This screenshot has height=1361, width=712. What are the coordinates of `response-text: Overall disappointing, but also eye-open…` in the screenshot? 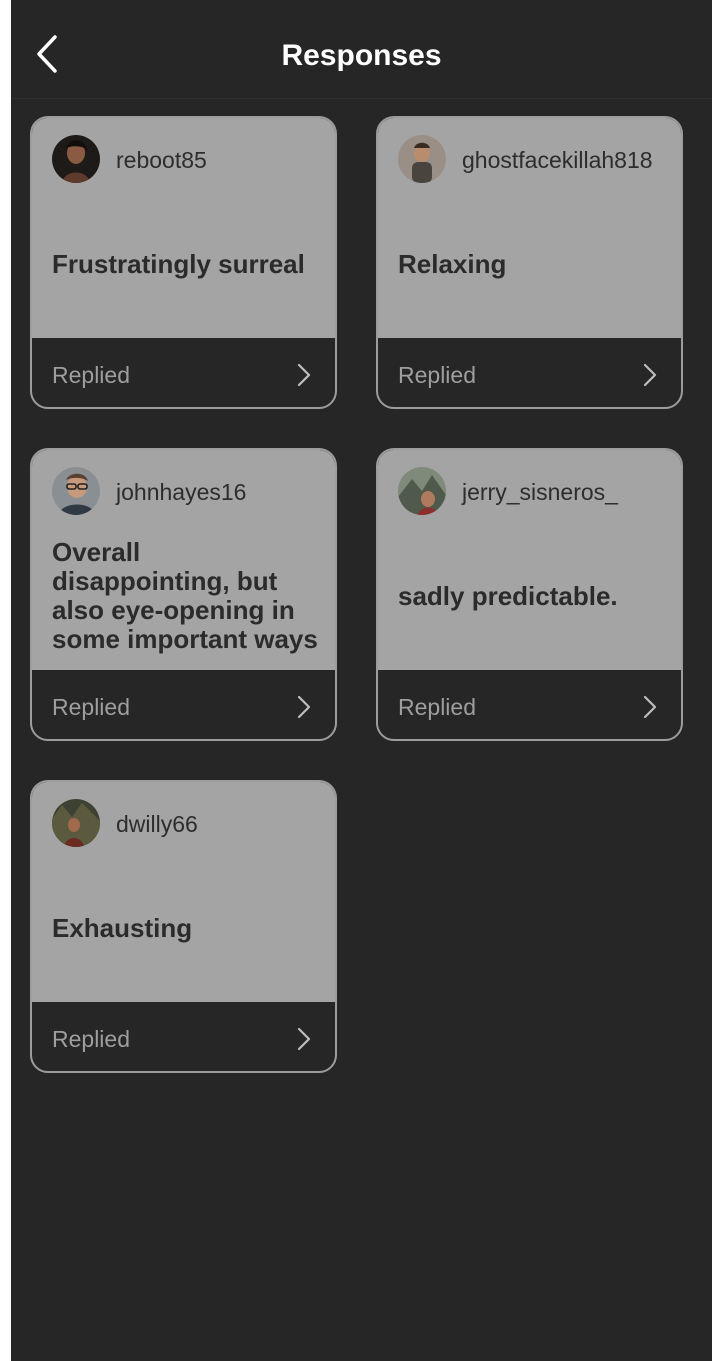 It's located at (185, 595).